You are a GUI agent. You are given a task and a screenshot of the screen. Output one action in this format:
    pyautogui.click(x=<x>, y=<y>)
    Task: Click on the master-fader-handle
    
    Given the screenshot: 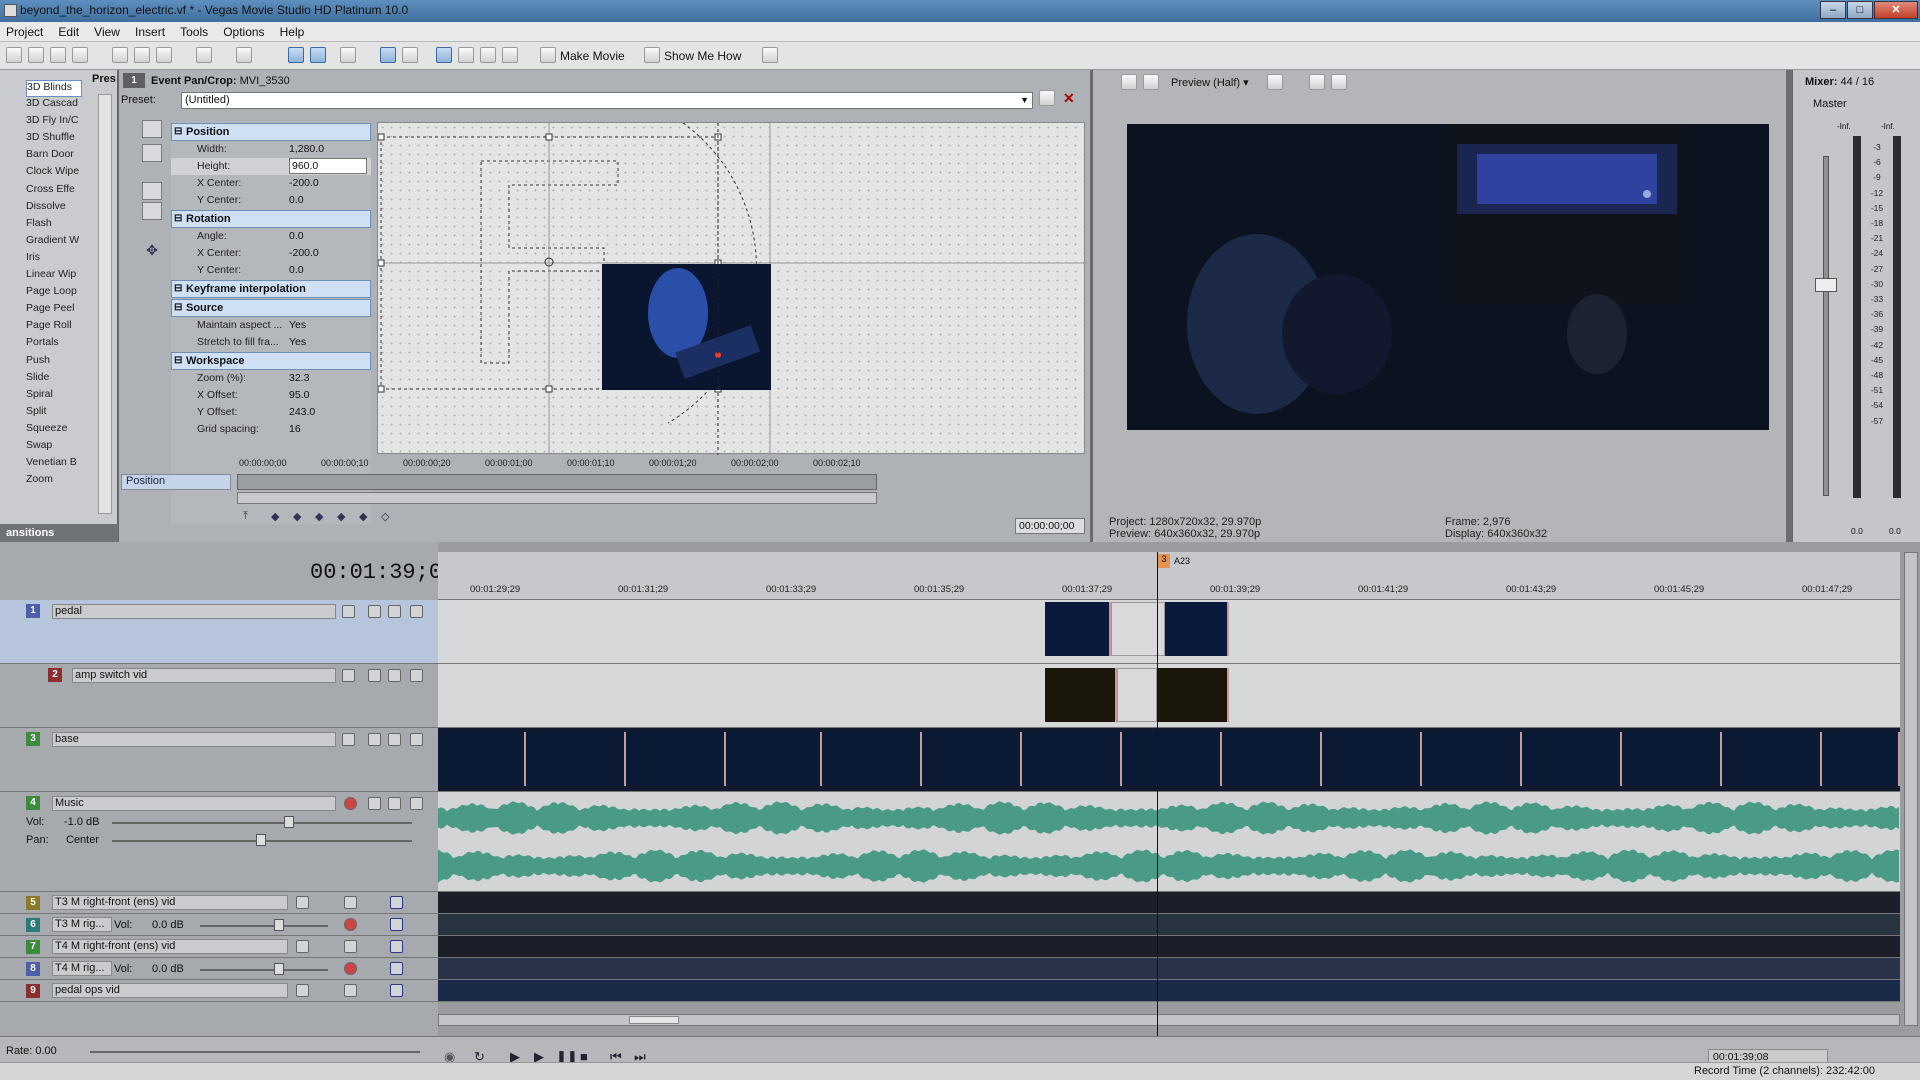 What is the action you would take?
    pyautogui.click(x=1826, y=285)
    